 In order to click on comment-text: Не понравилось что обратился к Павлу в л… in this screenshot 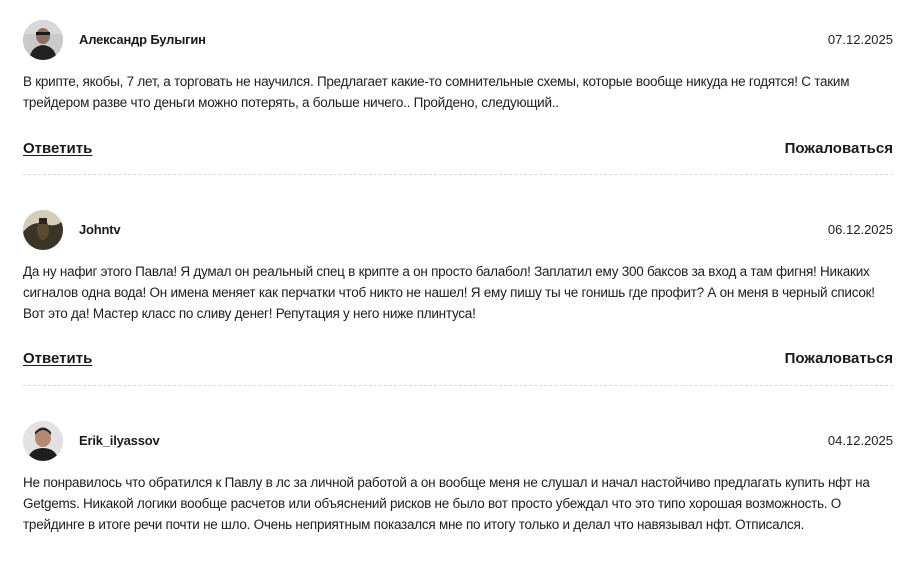, I will do `click(446, 503)`.